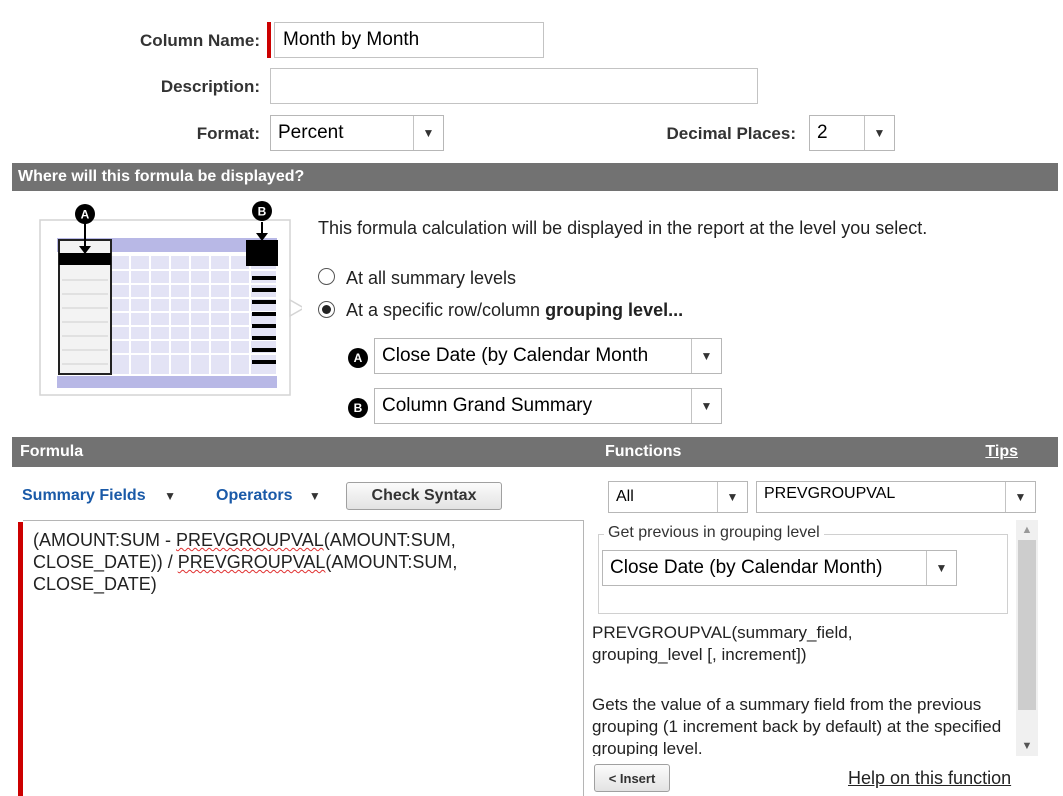 This screenshot has width=1063, height=796. I want to click on display-section-header: Where will this formula be displayed?, so click(535, 177).